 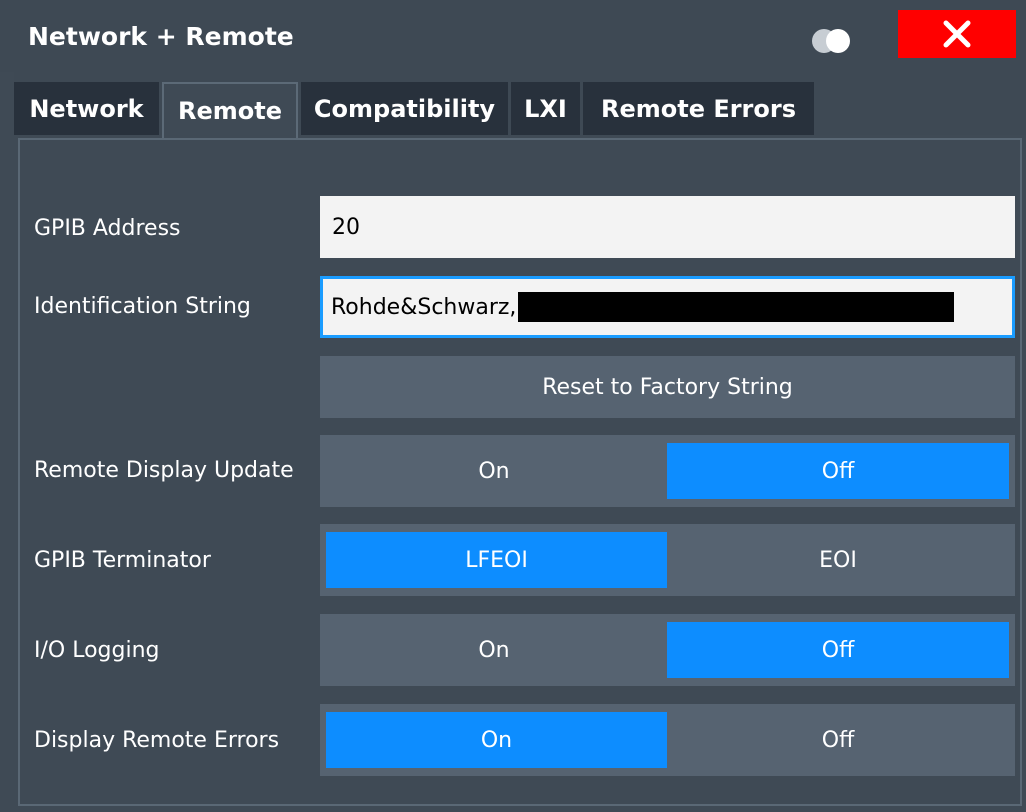 What do you see at coordinates (157, 740) in the screenshot?
I see `display-remote-errors-label: Display Remote Errors` at bounding box center [157, 740].